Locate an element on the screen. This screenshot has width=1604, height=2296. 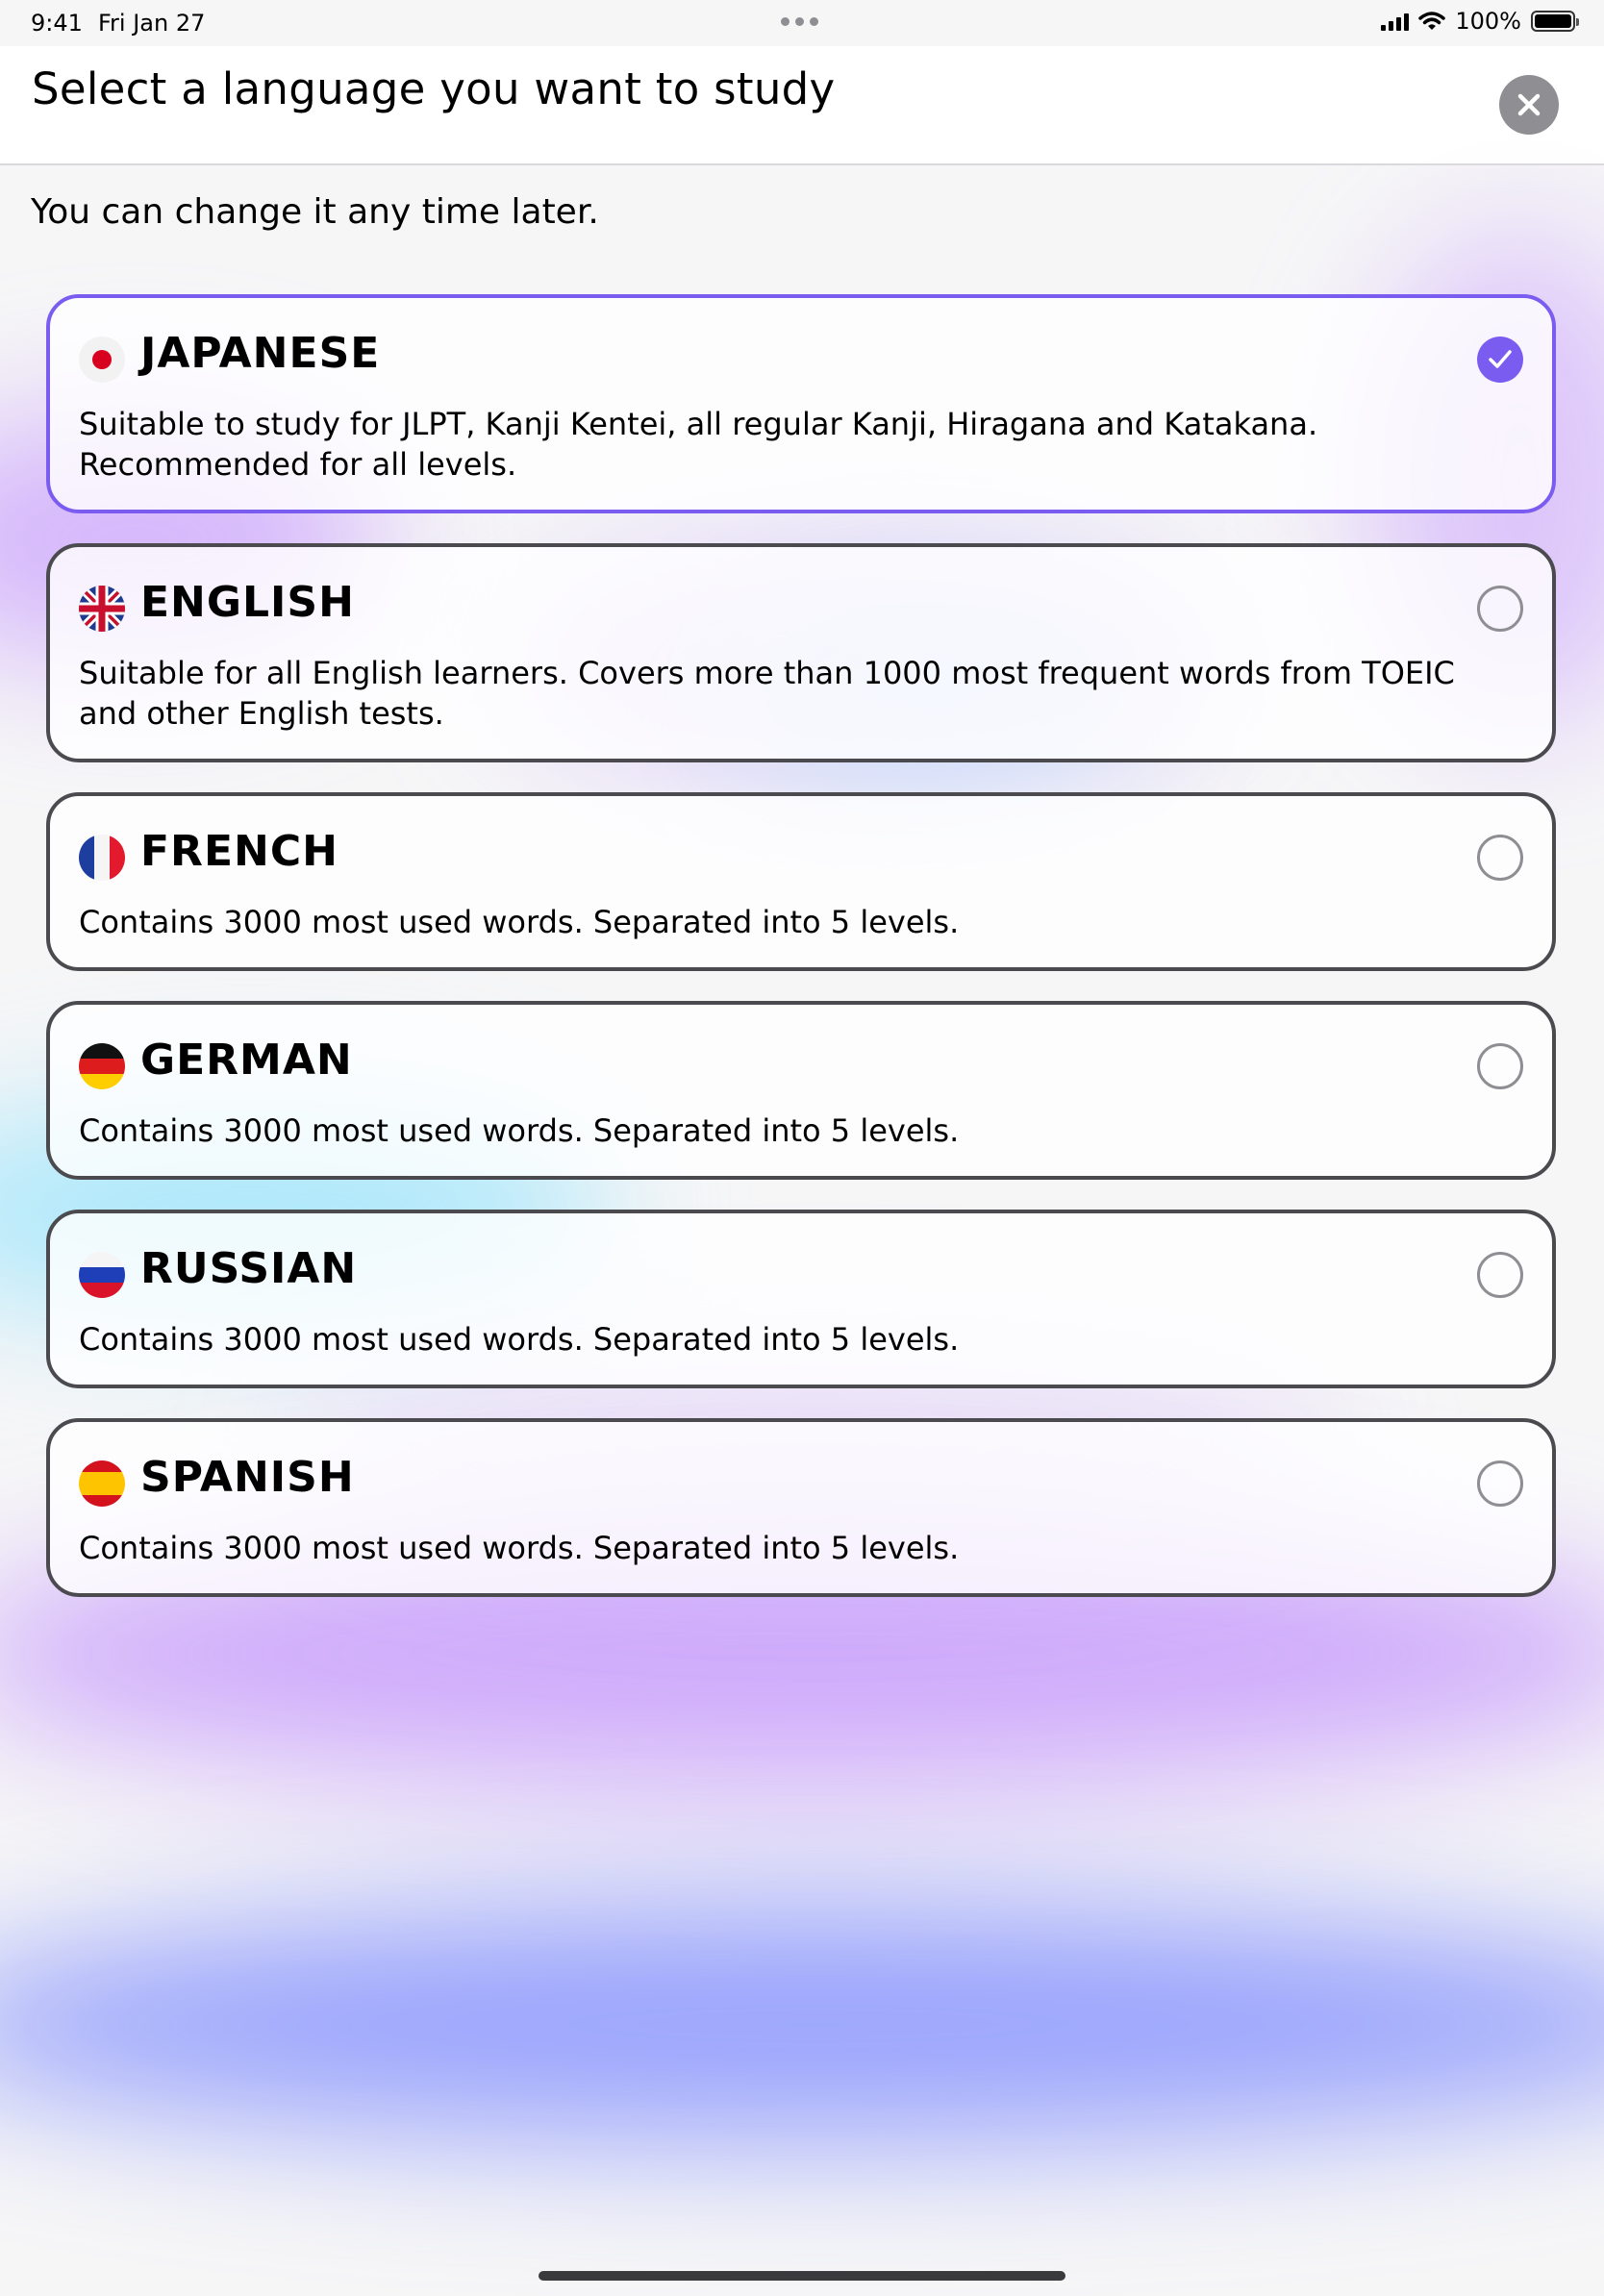
status-date: Fri Jan 27 is located at coordinates (152, 23).